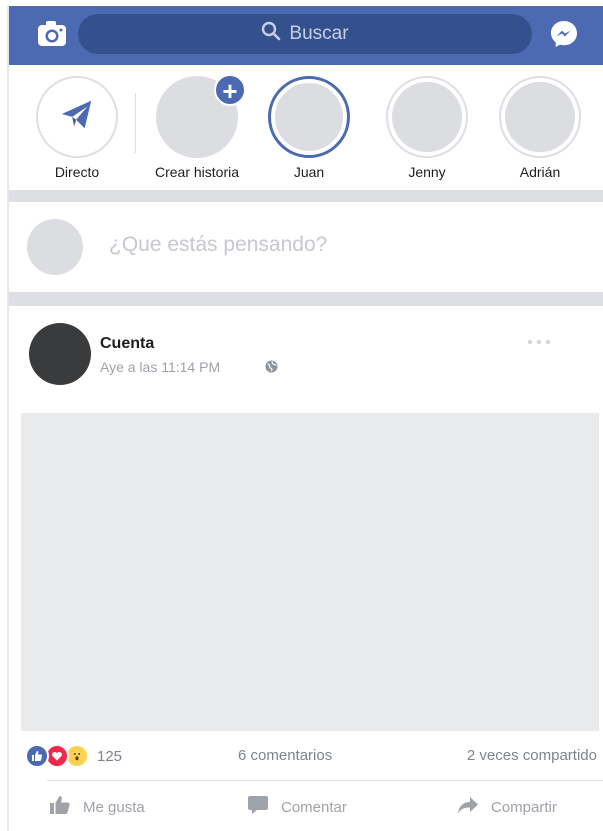 This screenshot has width=603, height=831. Describe the element at coordinates (309, 117) in the screenshot. I see `story-juan-avatar` at that location.